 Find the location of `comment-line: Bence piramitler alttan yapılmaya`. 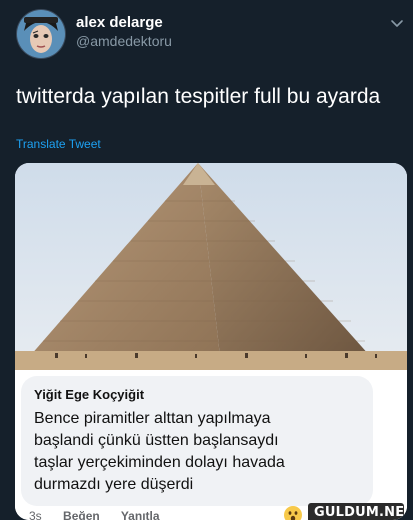

comment-line: Bence piramitler alttan yapılmaya is located at coordinates (152, 418).